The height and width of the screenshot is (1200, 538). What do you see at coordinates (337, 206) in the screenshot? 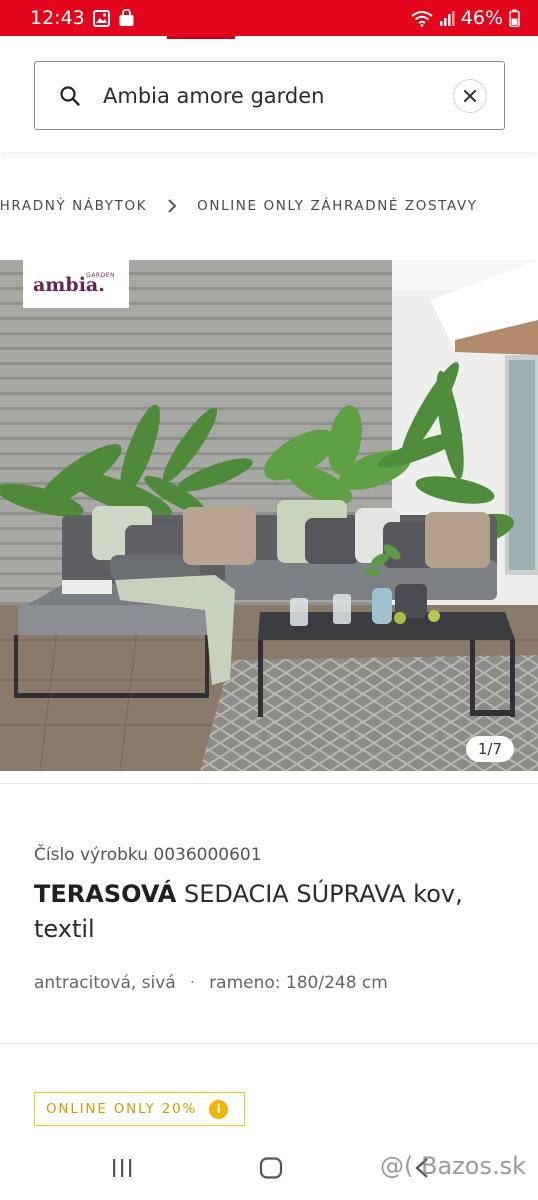
I see `breadcrumb-item-online-garden-sets: ONLINE ONLY ZÁHRADNÉ ZOSTAVY` at bounding box center [337, 206].